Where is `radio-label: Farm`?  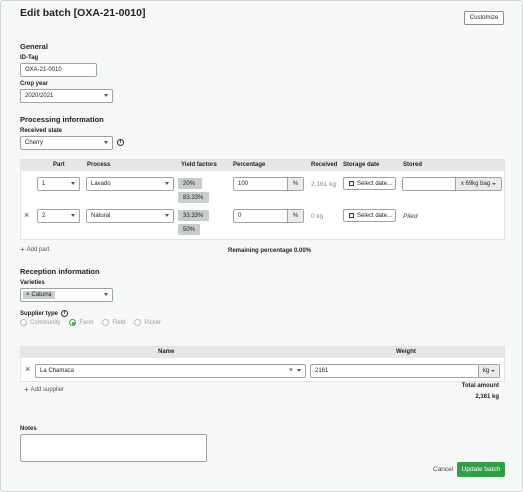 radio-label: Farm is located at coordinates (86, 322).